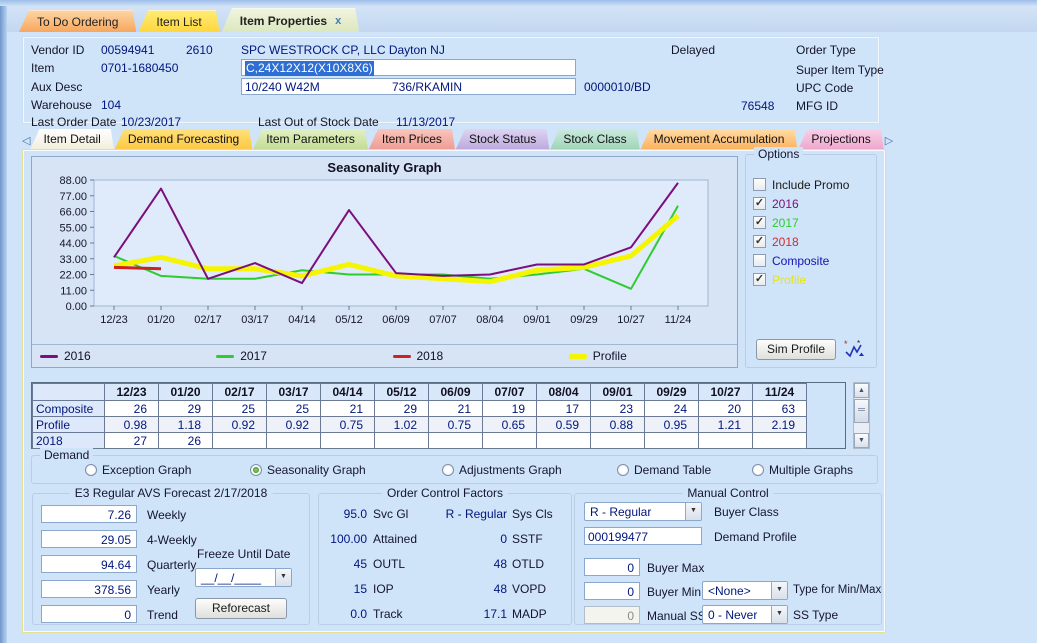 The image size is (1037, 643). Describe the element at coordinates (138, 470) in the screenshot. I see `radio-exception-graph: Exception Graph` at that location.